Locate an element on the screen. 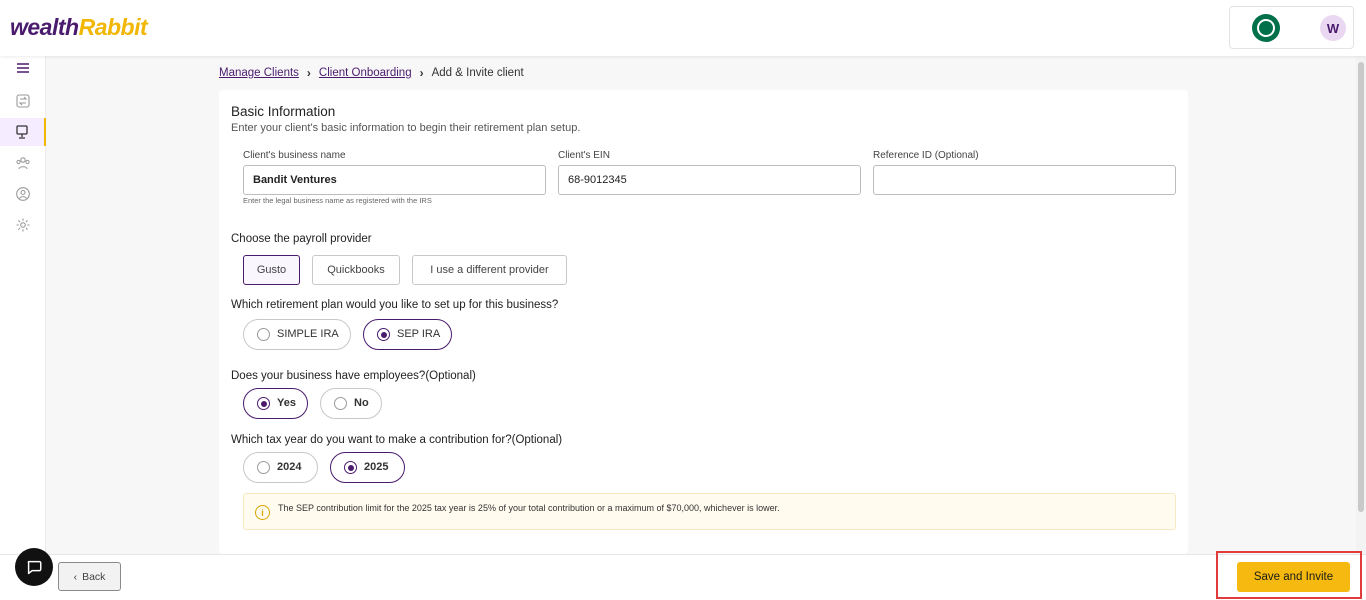 The height and width of the screenshot is (600, 1366). save-and-invite-button: Save and Invite is located at coordinates (1293, 577).